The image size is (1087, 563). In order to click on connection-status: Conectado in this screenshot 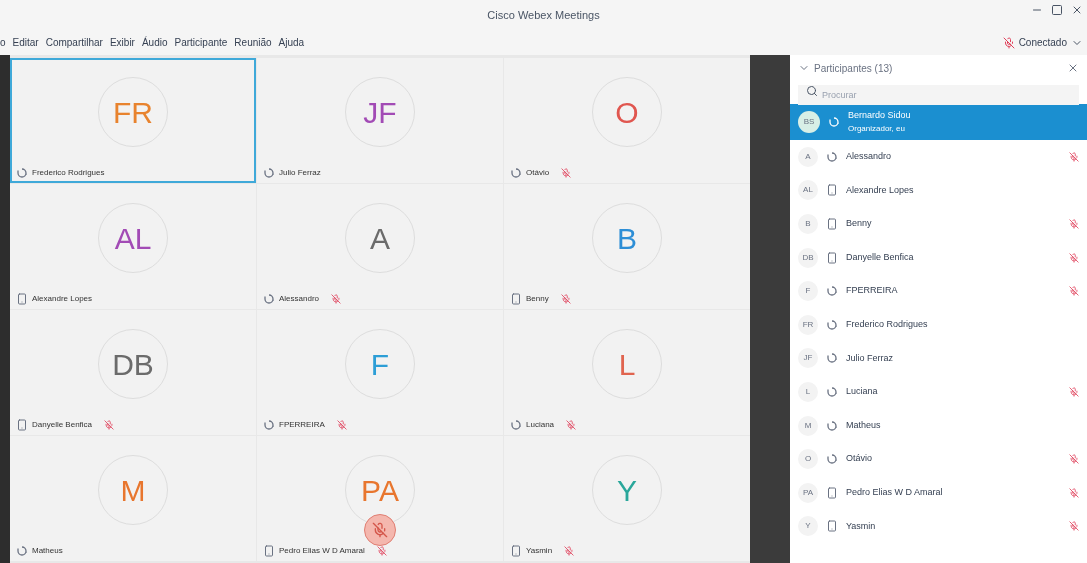, I will do `click(1042, 42)`.